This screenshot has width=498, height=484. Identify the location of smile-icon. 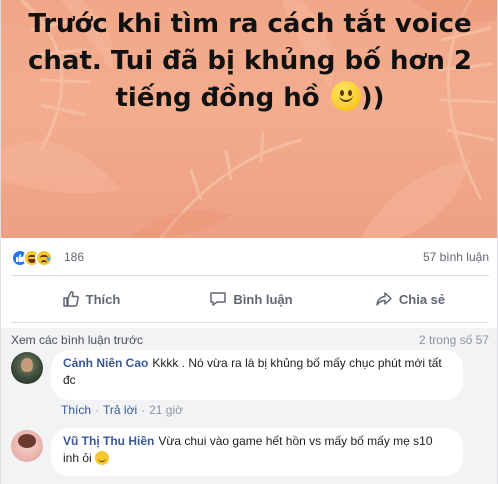
(102, 458).